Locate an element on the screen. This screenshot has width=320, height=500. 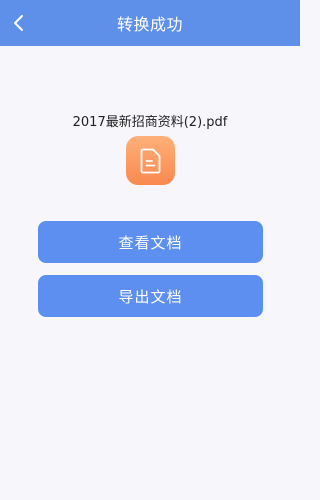
export-document-label: 导出文档 is located at coordinates (150, 296).